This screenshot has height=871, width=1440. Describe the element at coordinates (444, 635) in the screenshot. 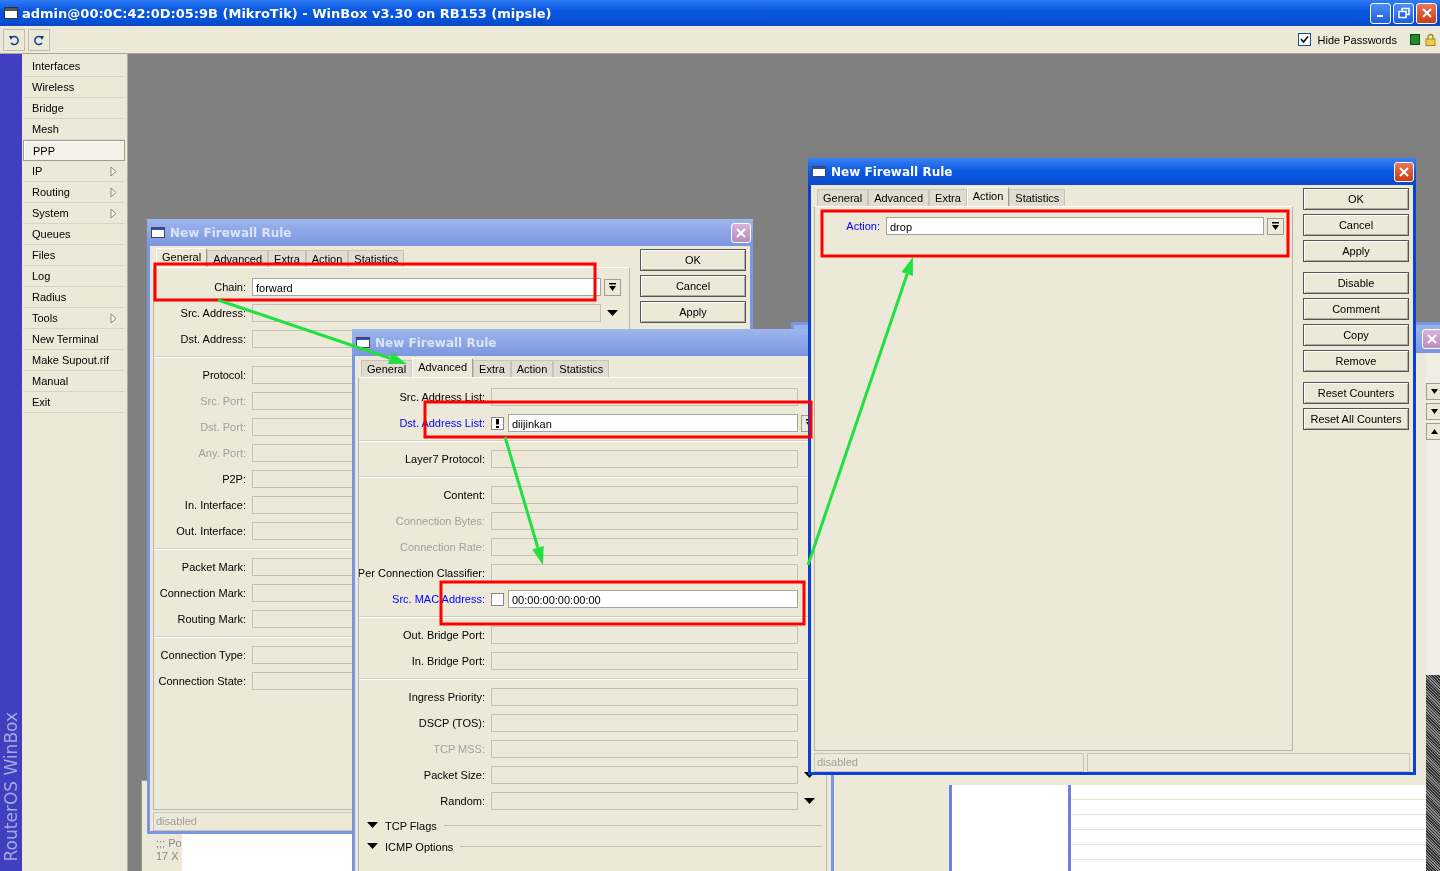

I see `field-label: Out. Bridge Port:` at that location.